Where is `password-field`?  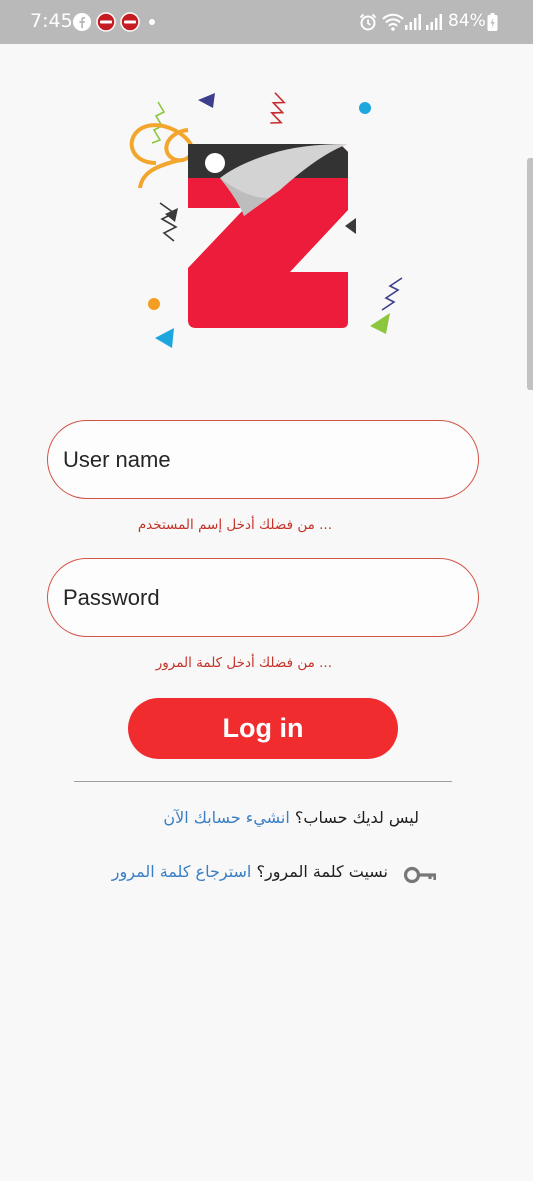 password-field is located at coordinates (263, 597).